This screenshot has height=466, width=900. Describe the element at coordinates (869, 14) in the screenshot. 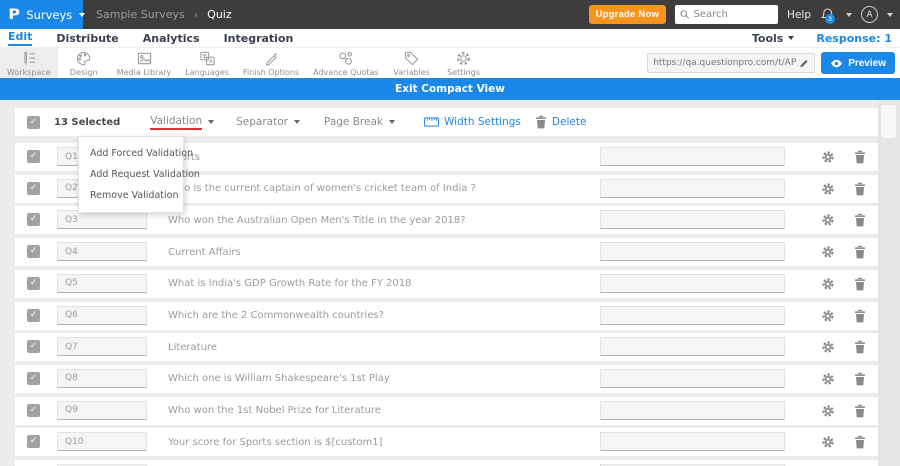

I see `avatar: A` at that location.